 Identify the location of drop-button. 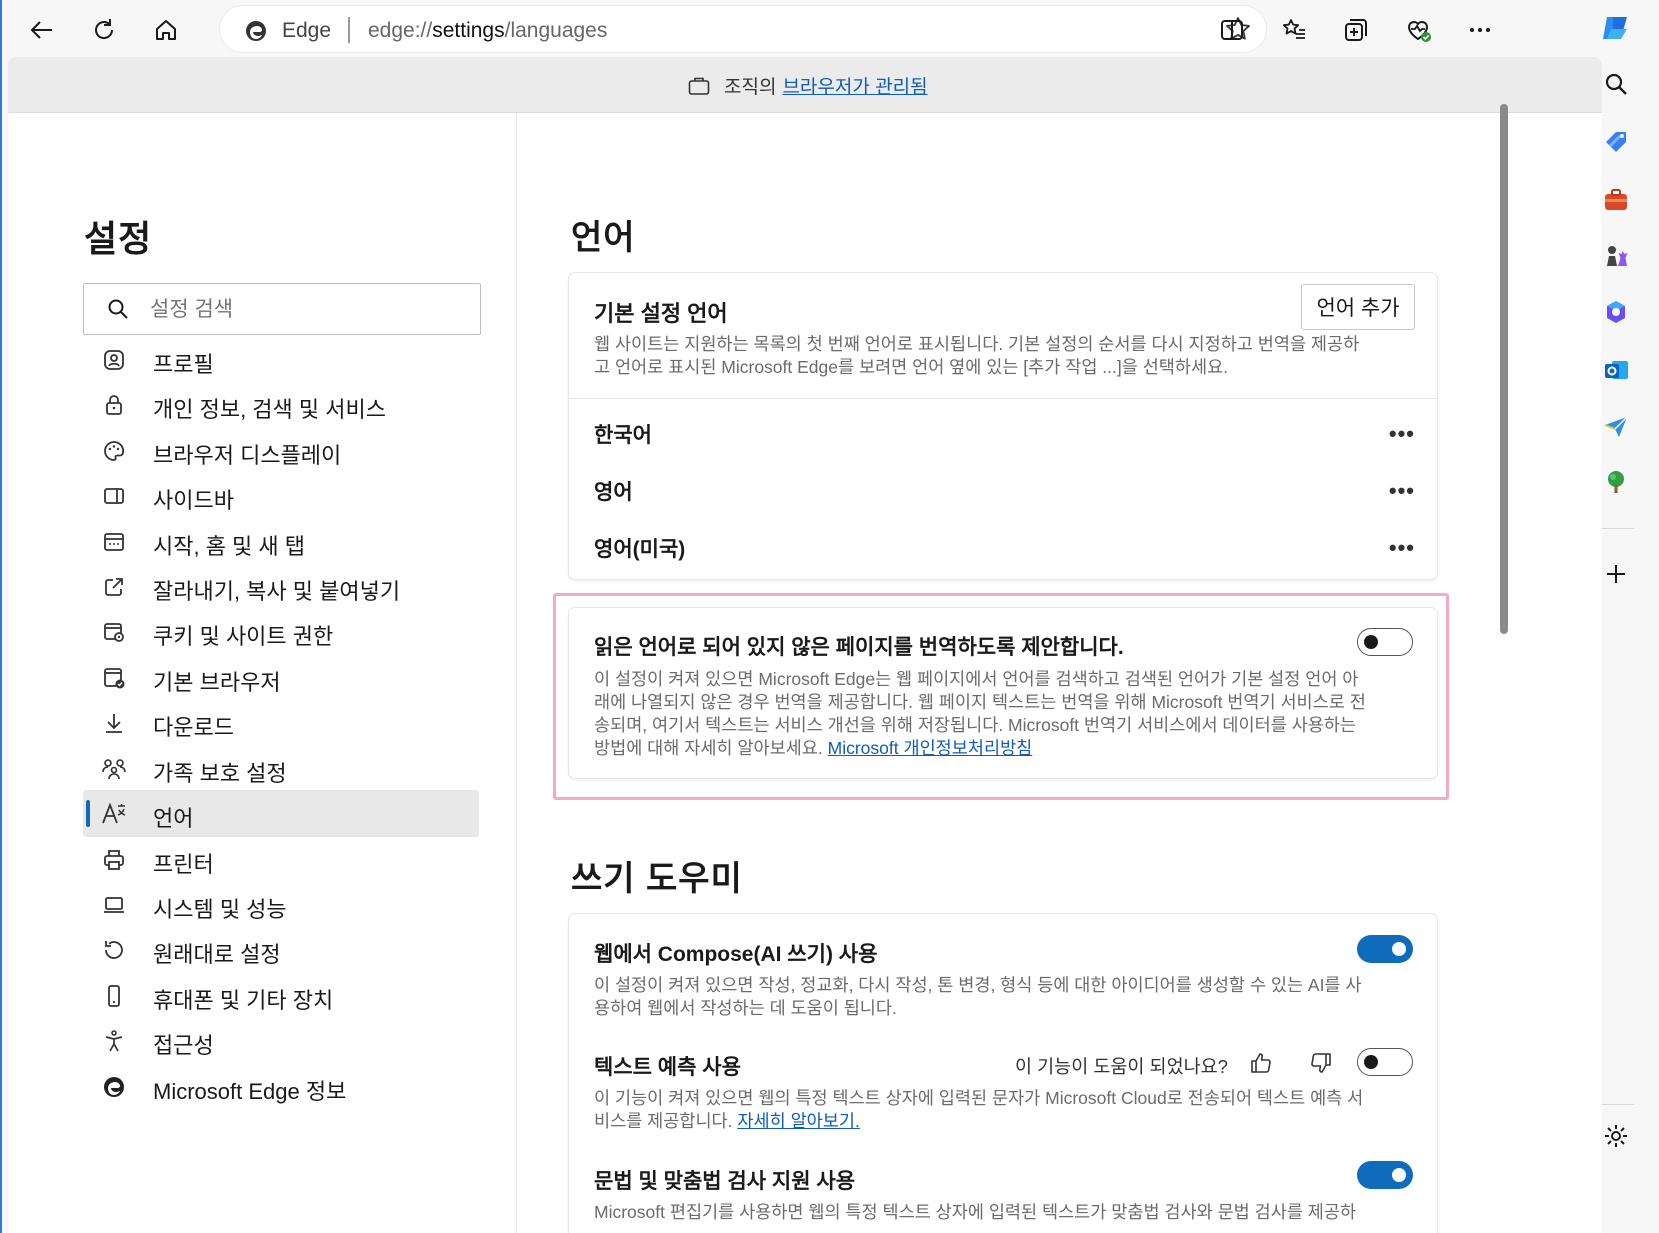
(1616, 426).